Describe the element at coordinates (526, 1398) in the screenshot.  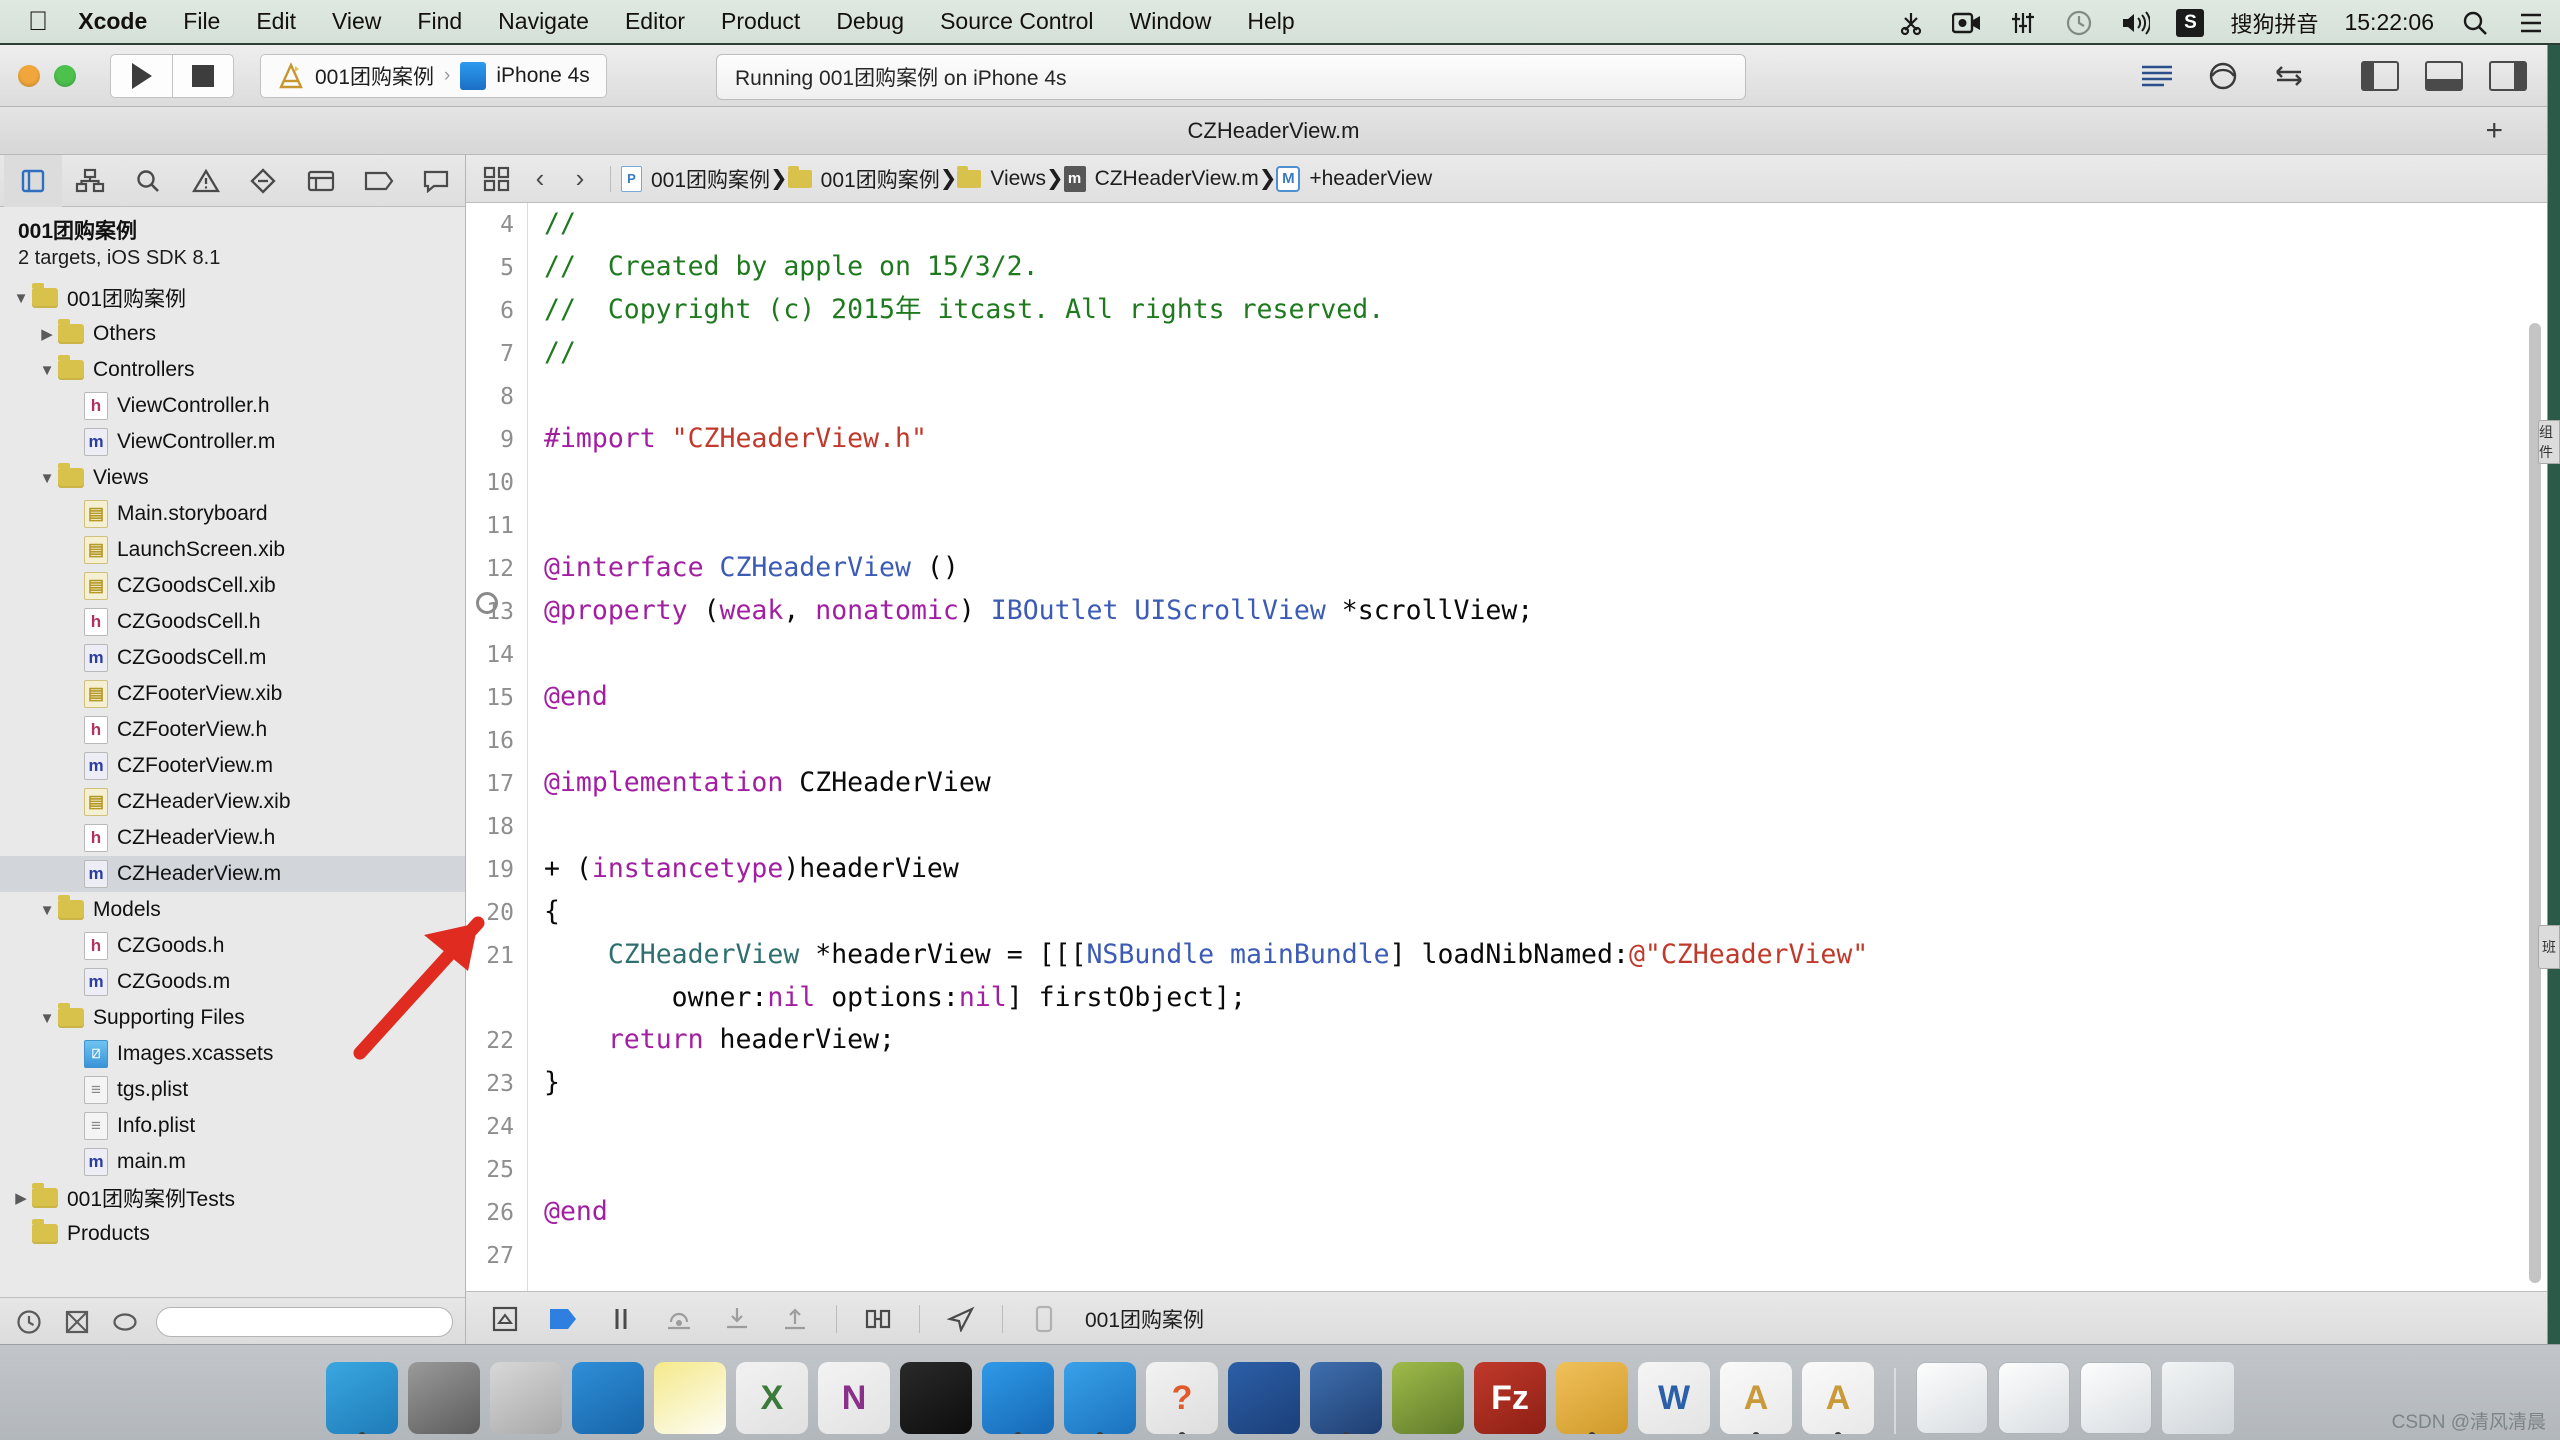
I see `launchpad-icon` at that location.